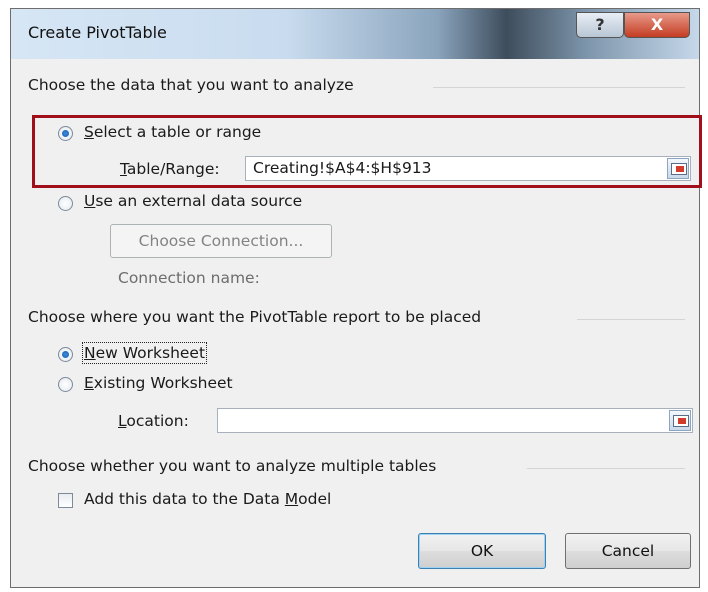  I want to click on help-icon: ?, so click(600, 24).